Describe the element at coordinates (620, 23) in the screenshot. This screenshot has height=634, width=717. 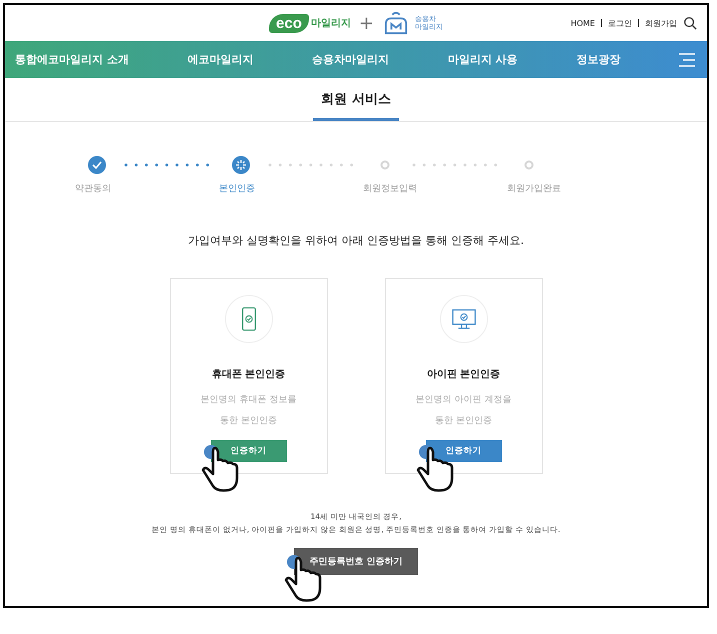
I see `header-link: 로그인` at that location.